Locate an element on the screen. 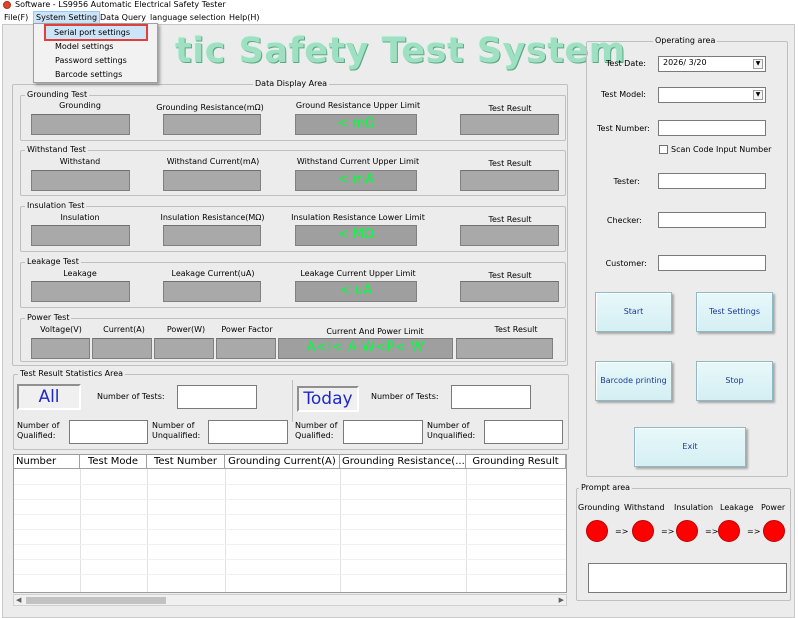 The image size is (798, 618). power-test-result-label: Test Result is located at coordinates (516, 329).